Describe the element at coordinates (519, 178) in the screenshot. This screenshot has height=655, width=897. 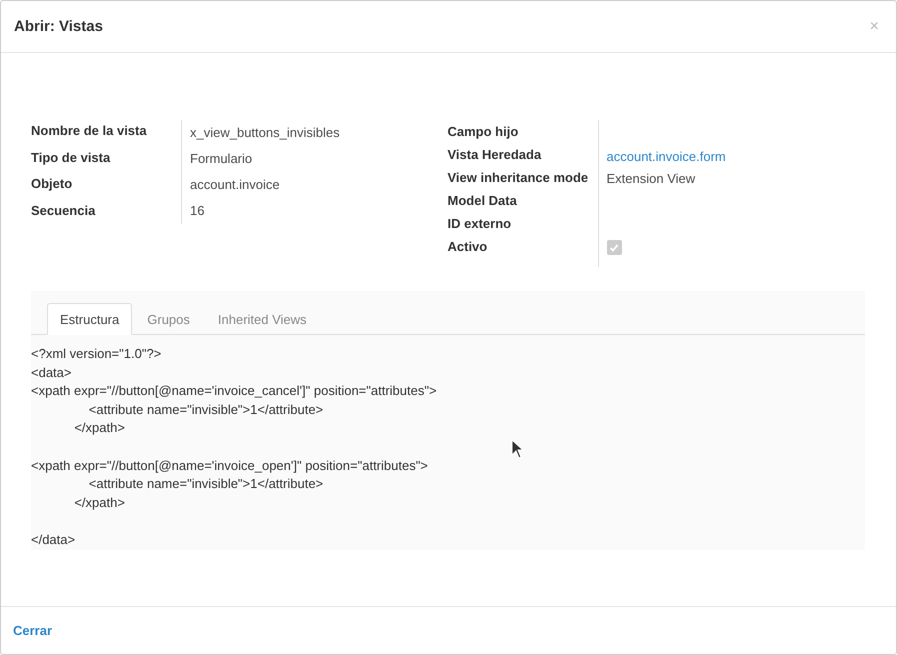
I see `field-label: View inheritance mode` at that location.